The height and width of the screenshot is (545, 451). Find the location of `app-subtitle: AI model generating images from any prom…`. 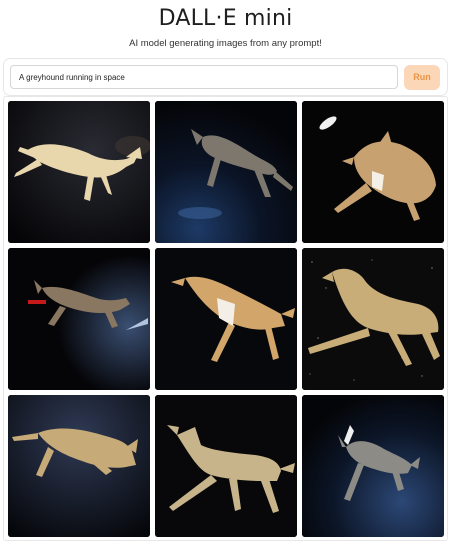

app-subtitle: AI model generating images from any prom… is located at coordinates (225, 43).